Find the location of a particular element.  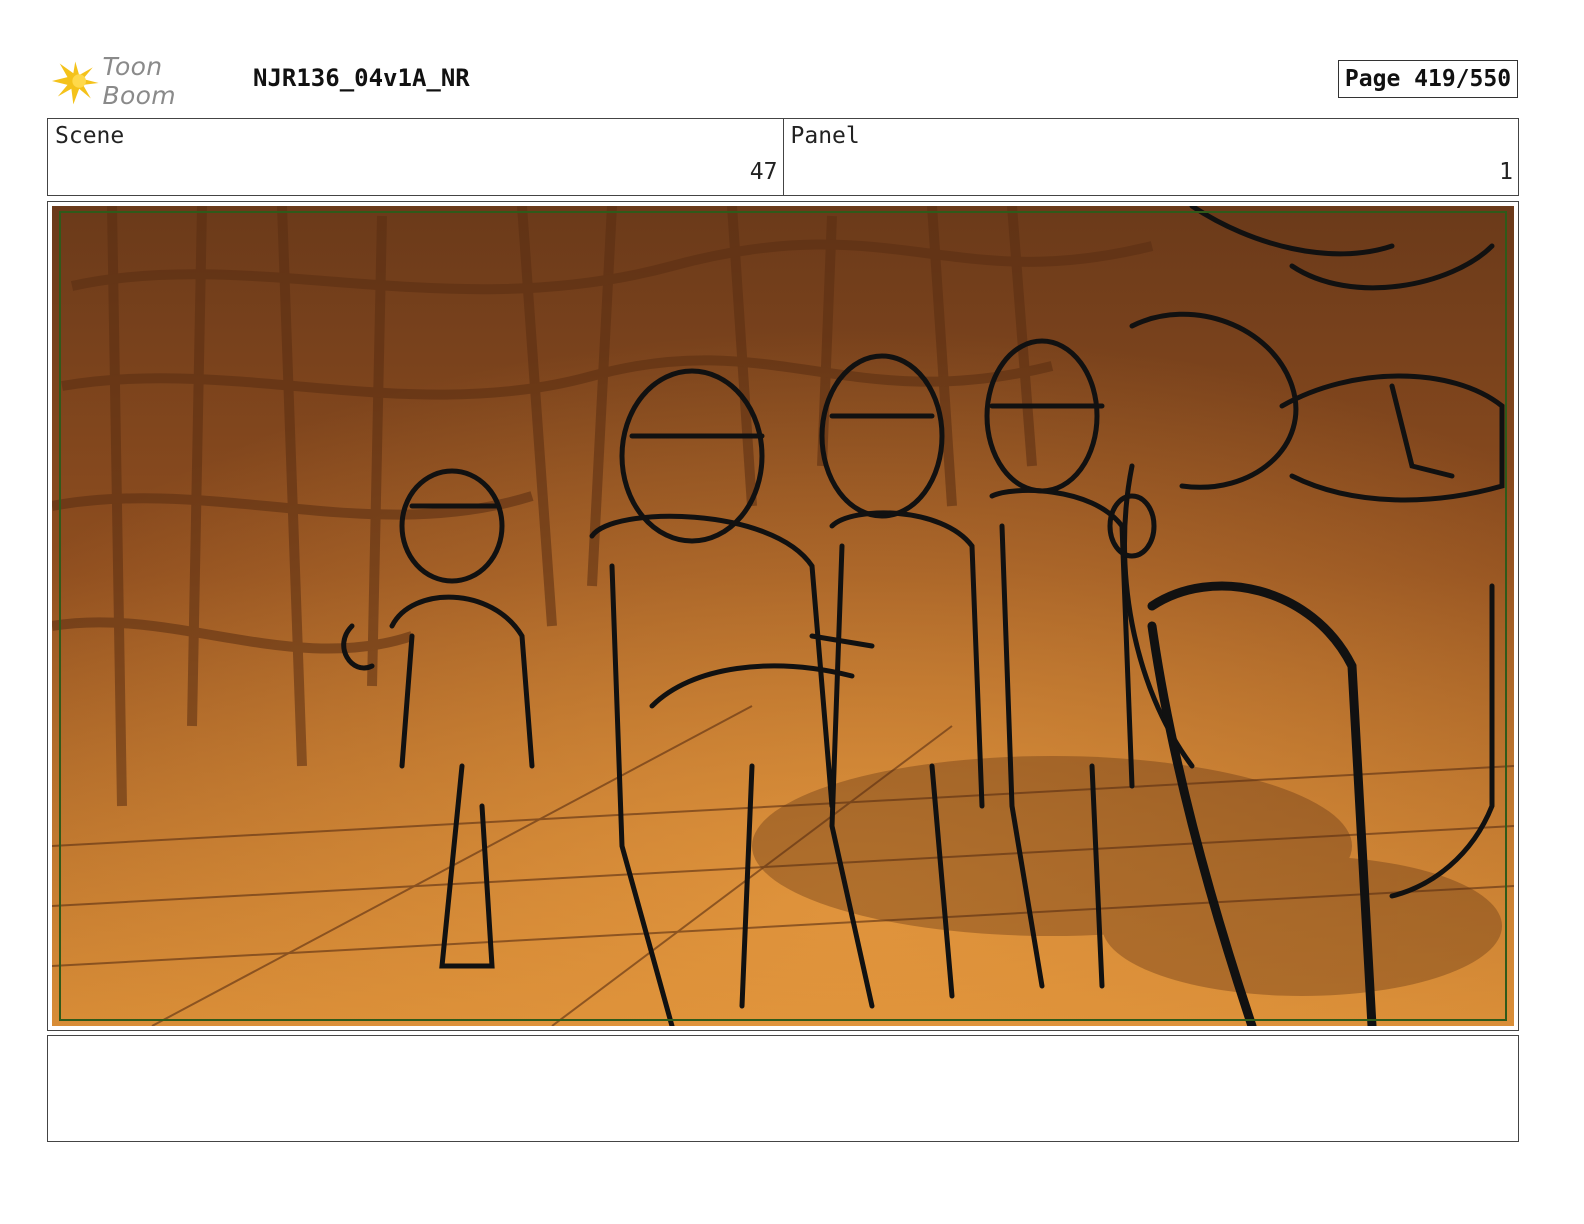

panel-value: 1 is located at coordinates (1506, 172).